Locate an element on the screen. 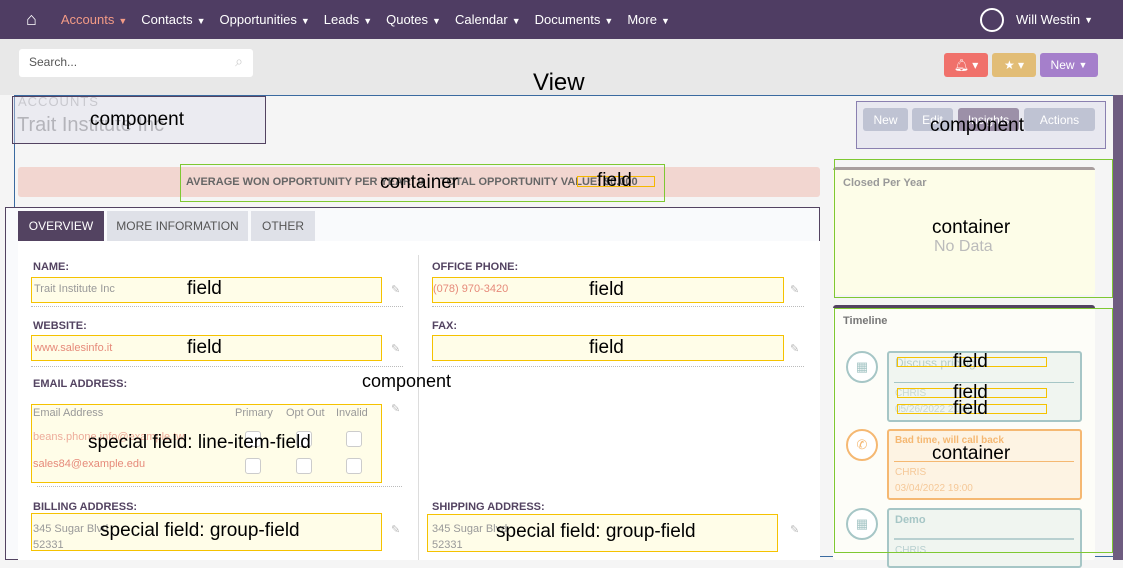  star-icon: ★ ▾ is located at coordinates (1014, 65).